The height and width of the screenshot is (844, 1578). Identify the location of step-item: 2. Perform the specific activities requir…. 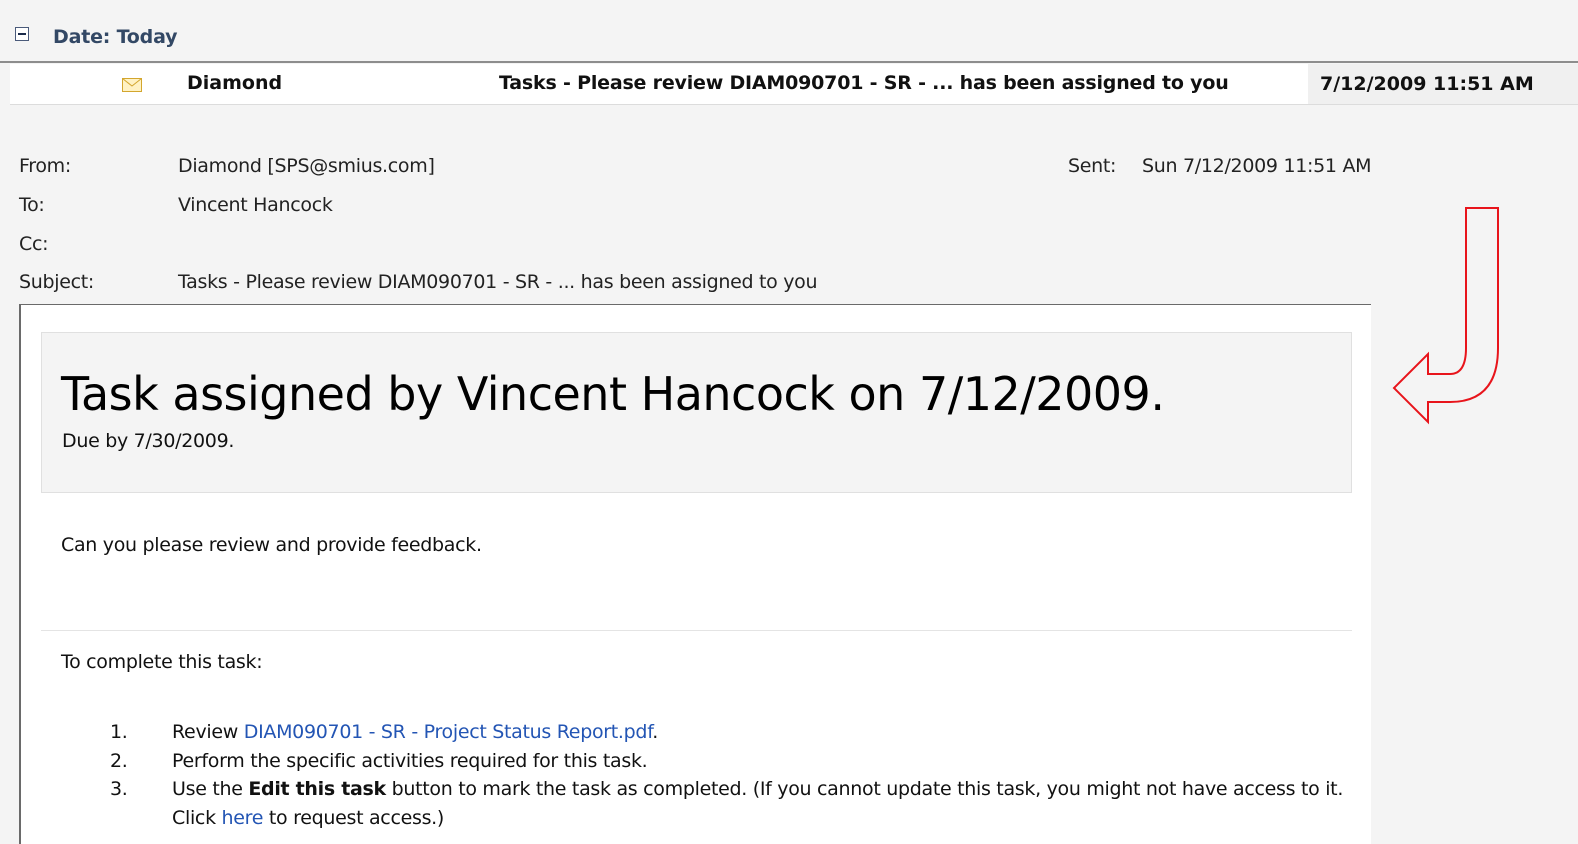
(706, 761).